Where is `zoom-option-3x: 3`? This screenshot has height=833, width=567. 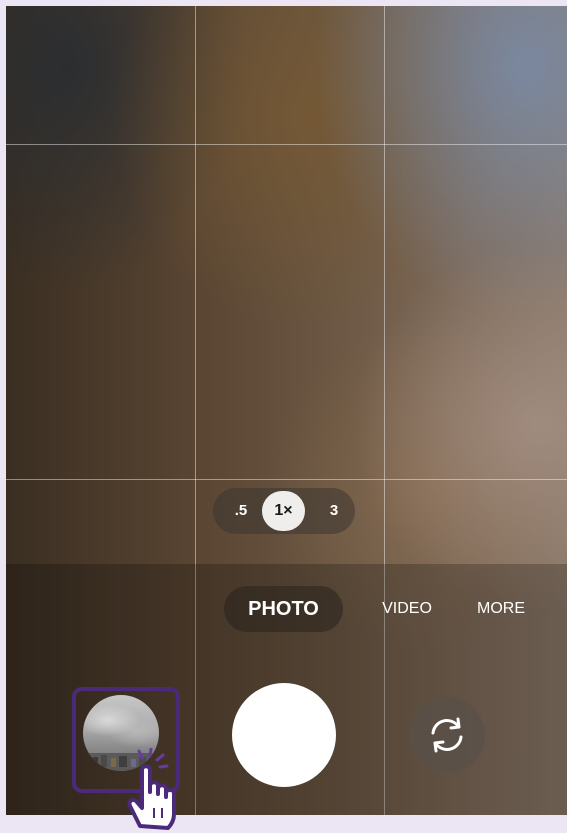 zoom-option-3x: 3 is located at coordinates (334, 511).